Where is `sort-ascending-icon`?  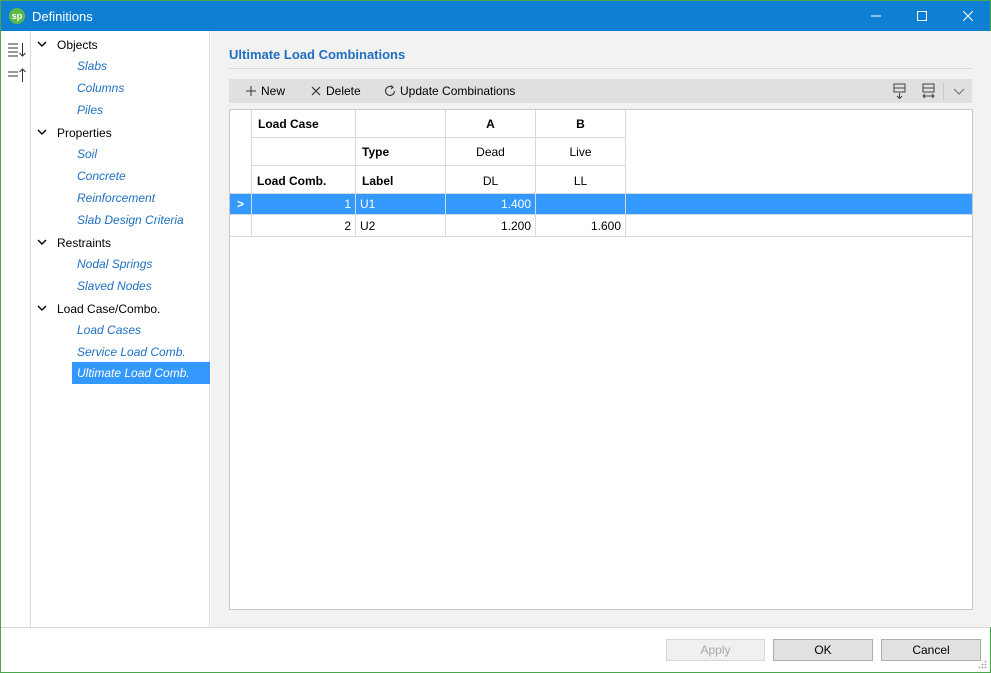
sort-ascending-icon is located at coordinates (17, 75).